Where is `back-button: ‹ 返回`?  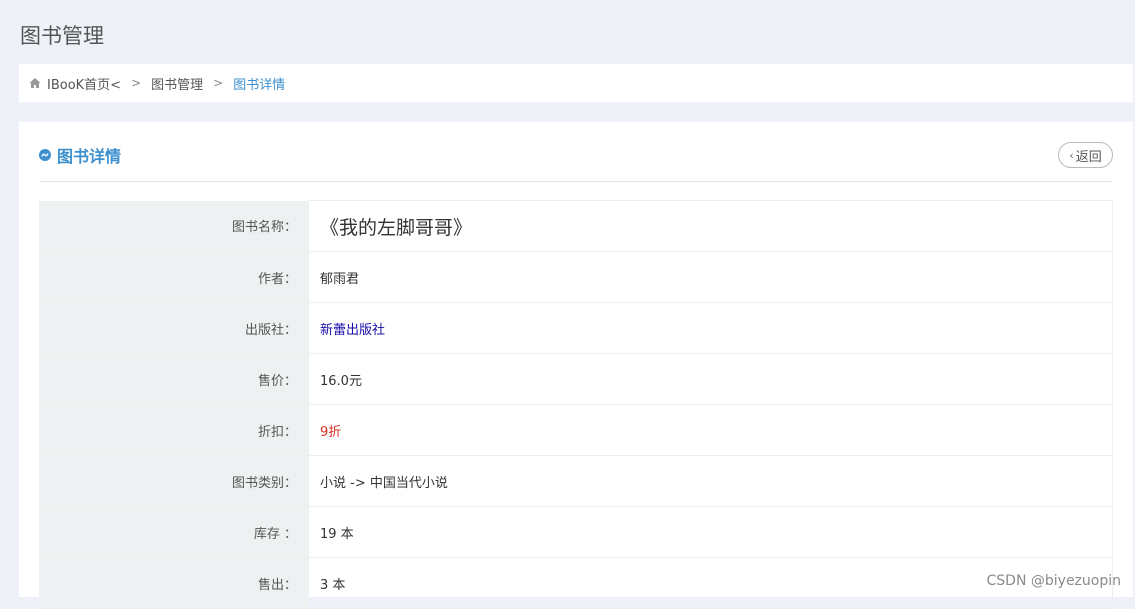 back-button: ‹ 返回 is located at coordinates (1085, 155).